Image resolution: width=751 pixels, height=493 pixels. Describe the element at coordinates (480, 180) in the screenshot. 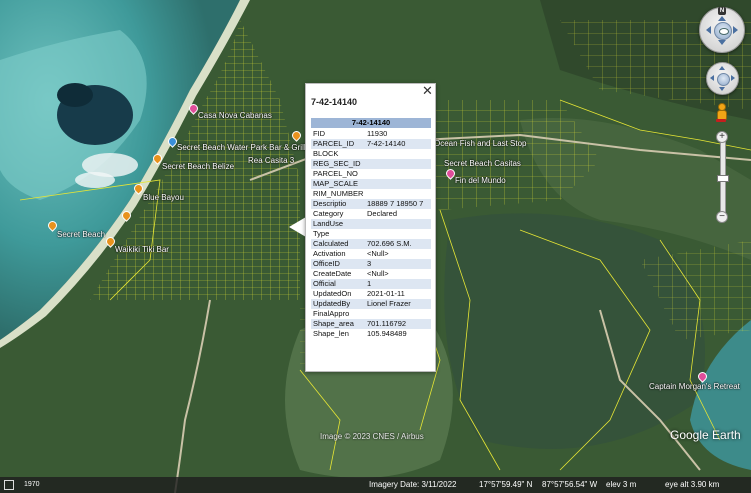

I see `place-label: Fin del Mundo` at that location.